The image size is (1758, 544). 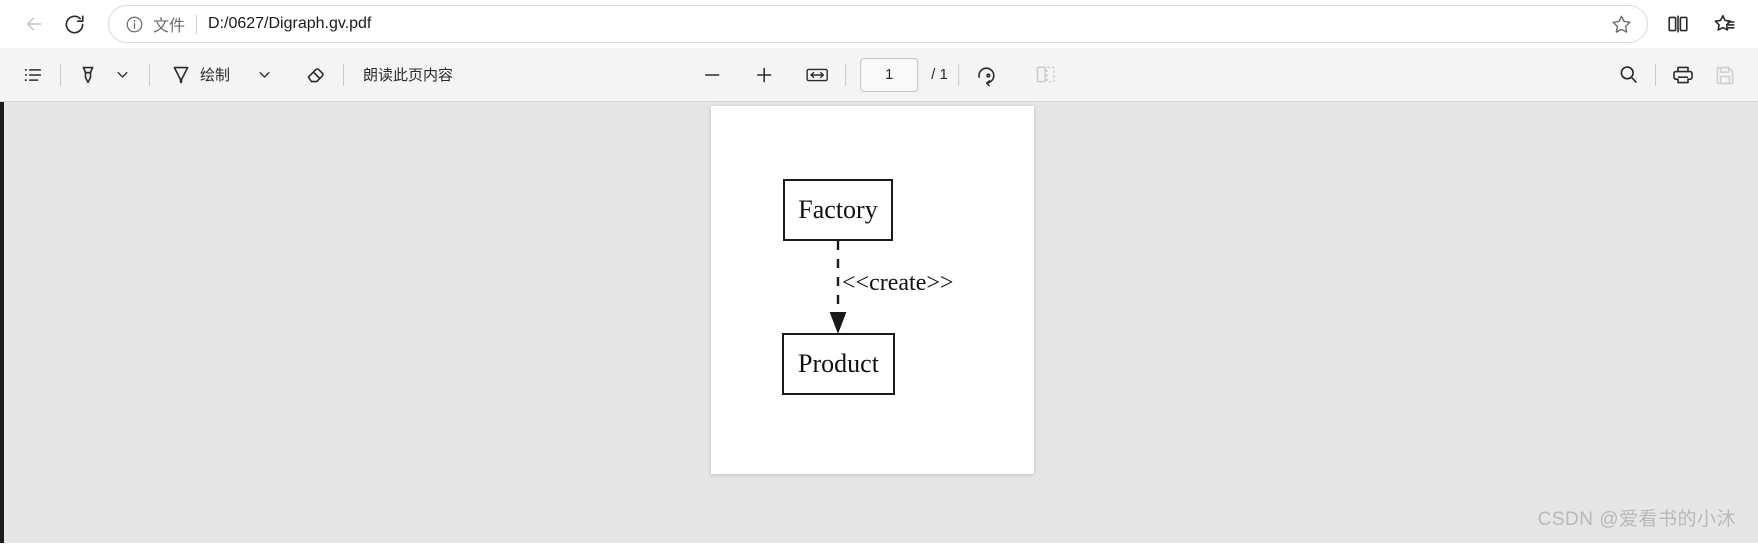 I want to click on highlighter-dropdown-button, so click(x=122, y=75).